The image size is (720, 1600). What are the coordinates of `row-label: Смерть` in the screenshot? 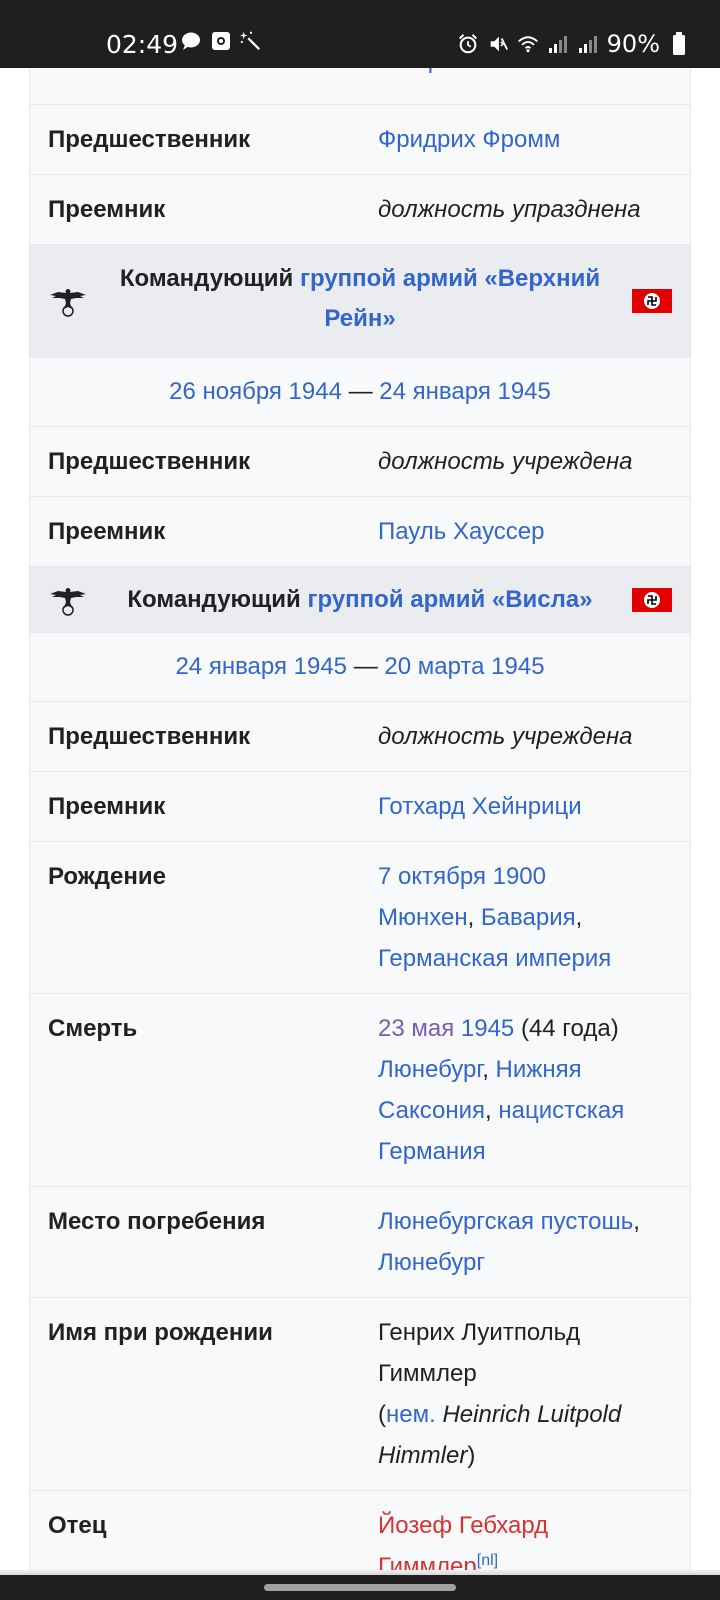 It's located at (93, 1028).